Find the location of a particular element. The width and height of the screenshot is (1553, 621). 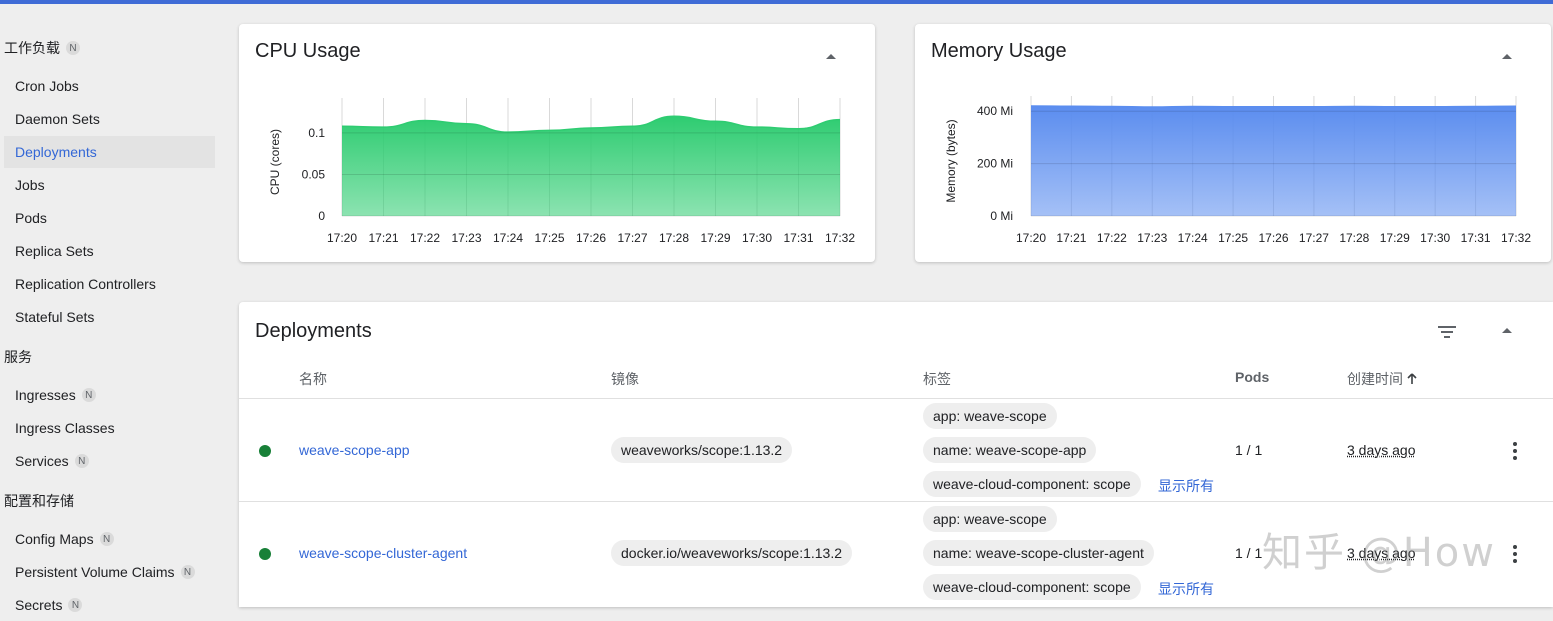

sidebar-item-label: Config Maps is located at coordinates (54, 539).